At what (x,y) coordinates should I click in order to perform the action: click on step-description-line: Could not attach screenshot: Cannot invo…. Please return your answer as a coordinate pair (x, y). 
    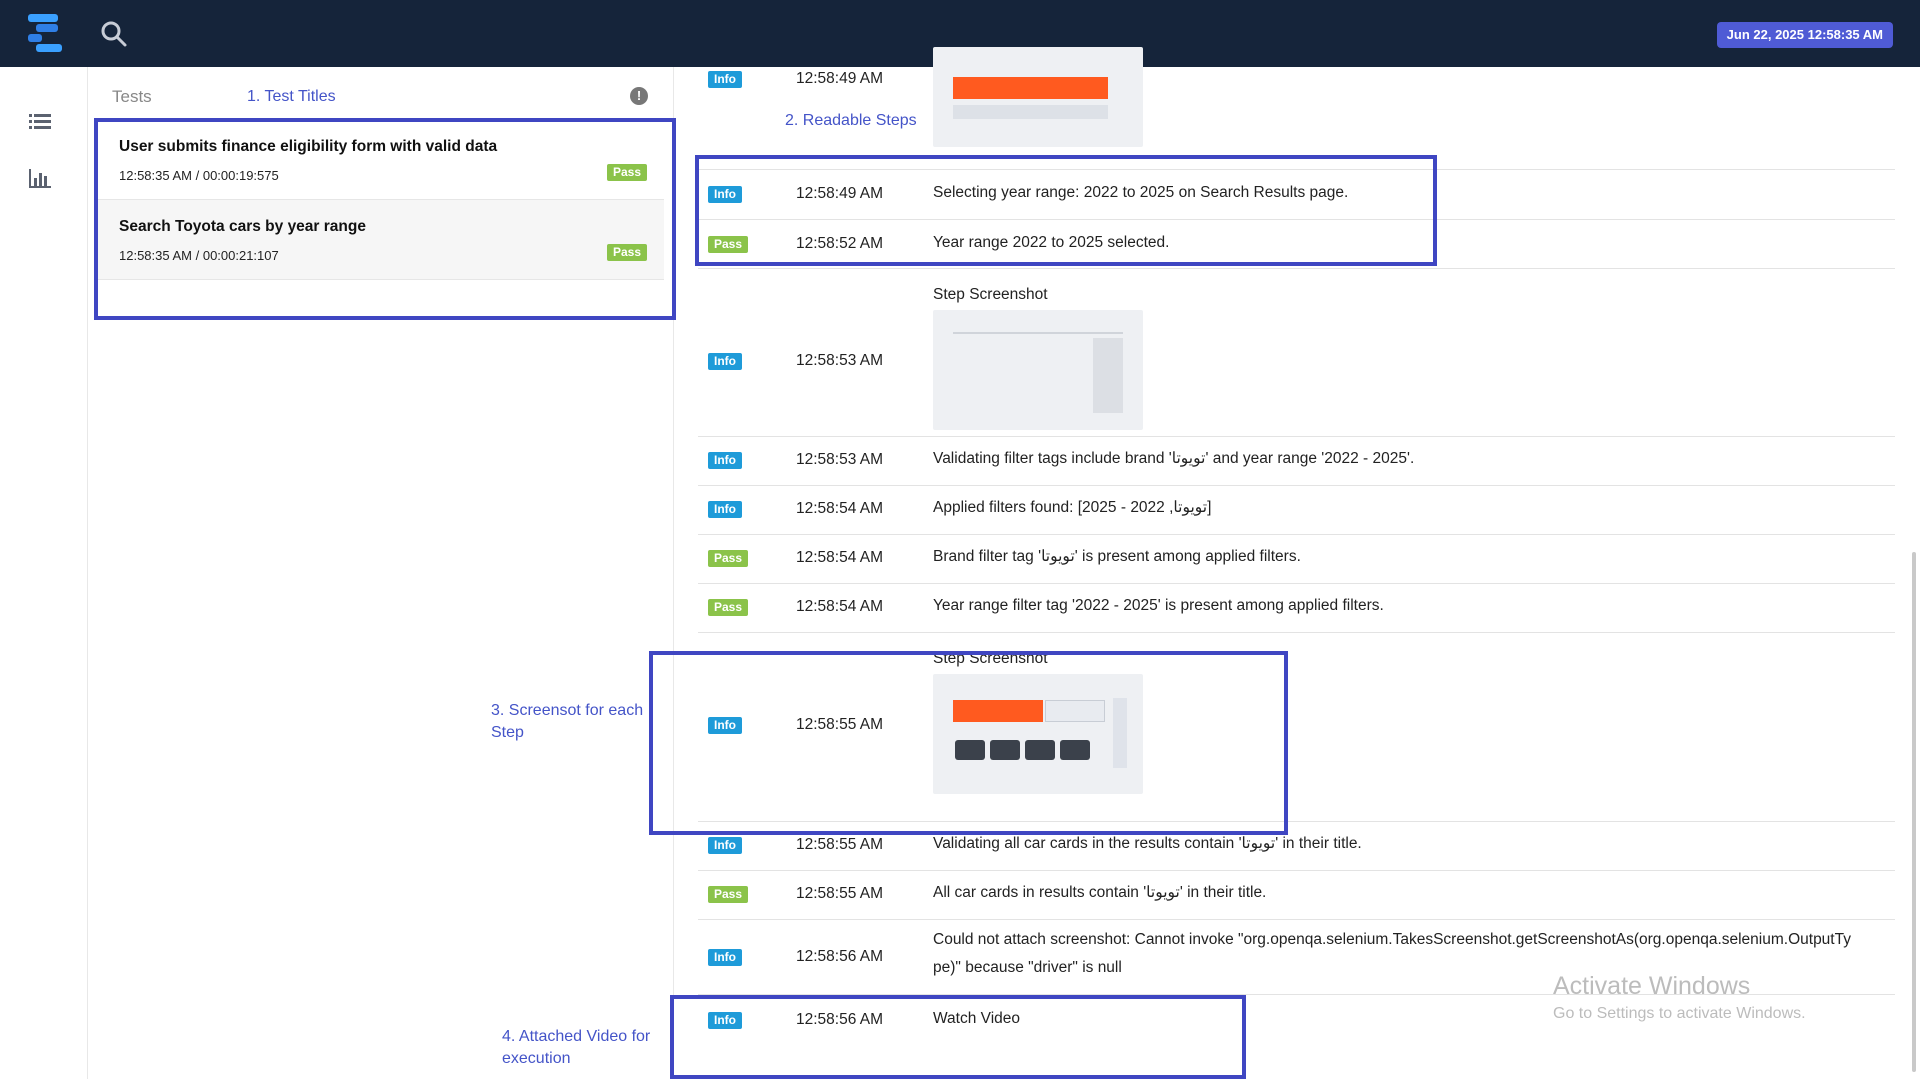
    Looking at the image, I should click on (1392, 939).